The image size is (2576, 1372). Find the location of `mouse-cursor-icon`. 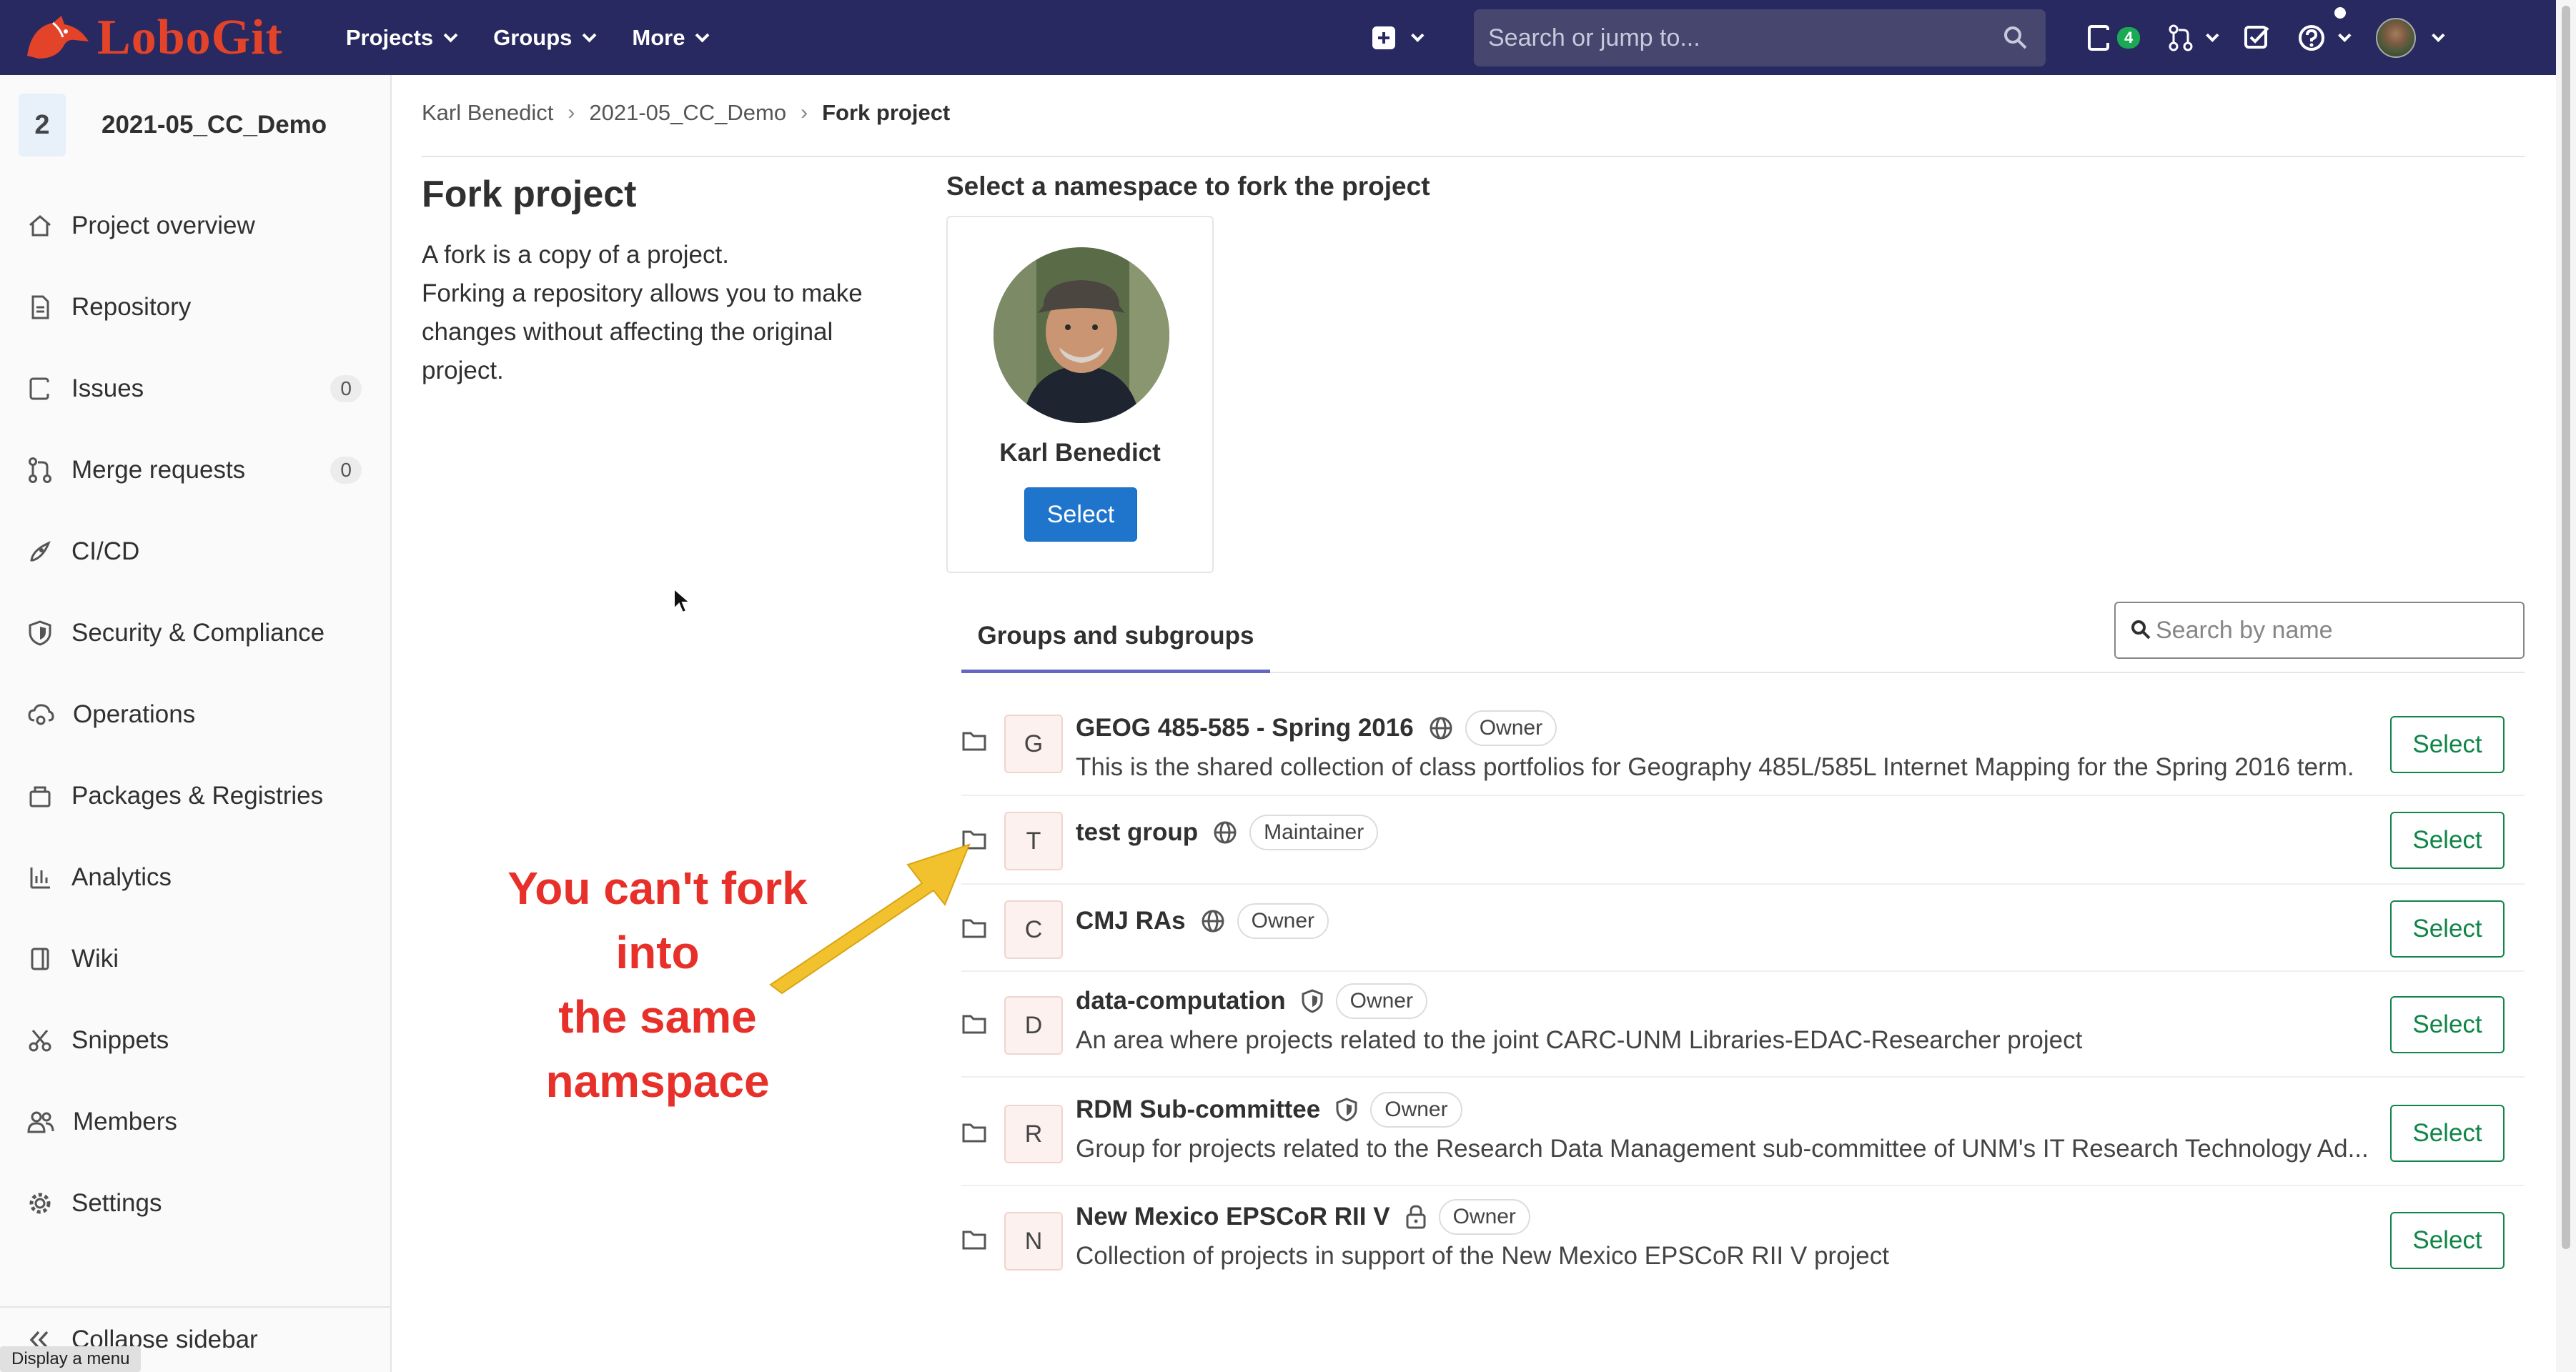

mouse-cursor-icon is located at coordinates (682, 600).